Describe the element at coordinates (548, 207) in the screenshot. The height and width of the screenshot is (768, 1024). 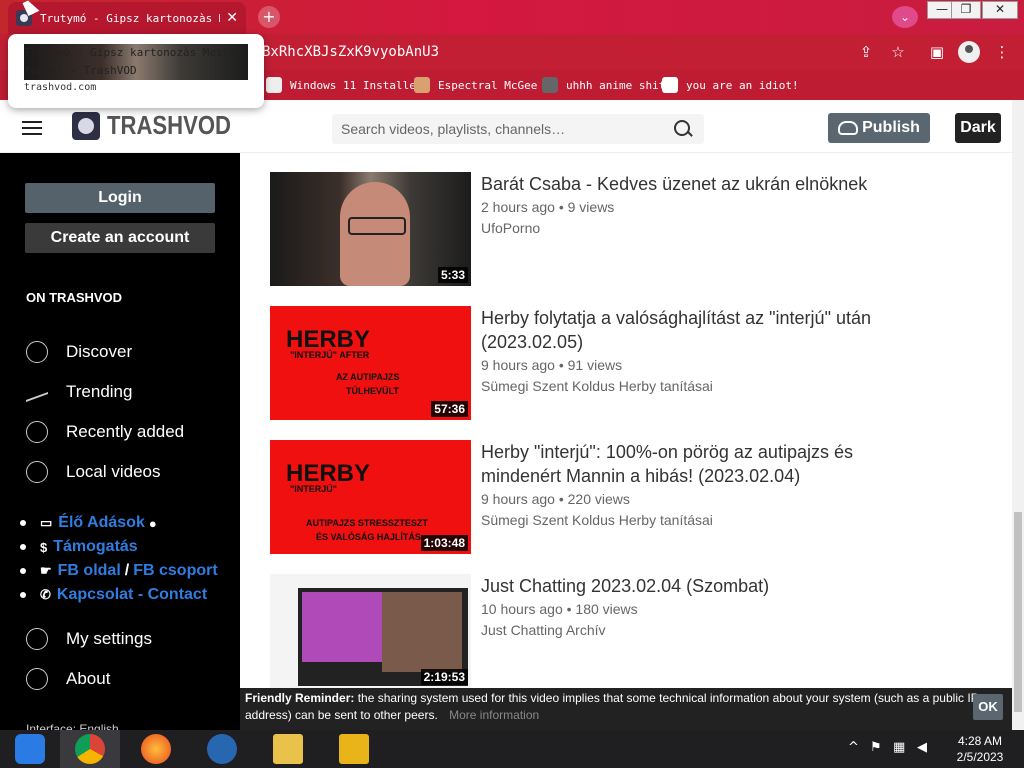
I see `video-meta: 2 hours ago • 9 views` at that location.